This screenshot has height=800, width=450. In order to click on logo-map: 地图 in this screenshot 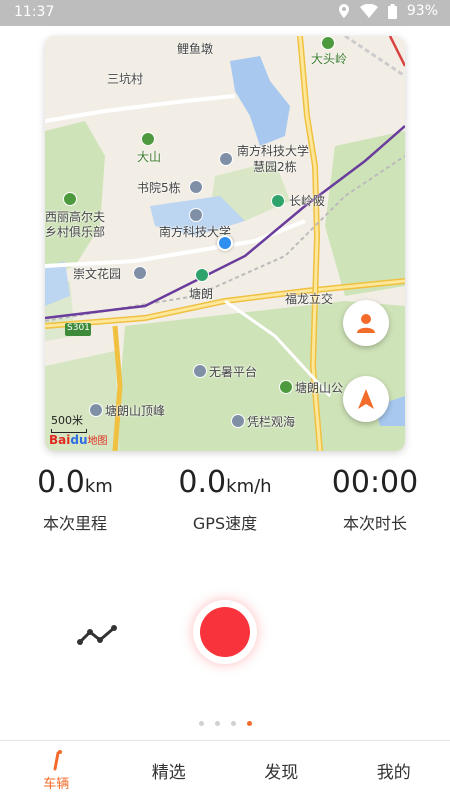, I will do `click(97, 441)`.